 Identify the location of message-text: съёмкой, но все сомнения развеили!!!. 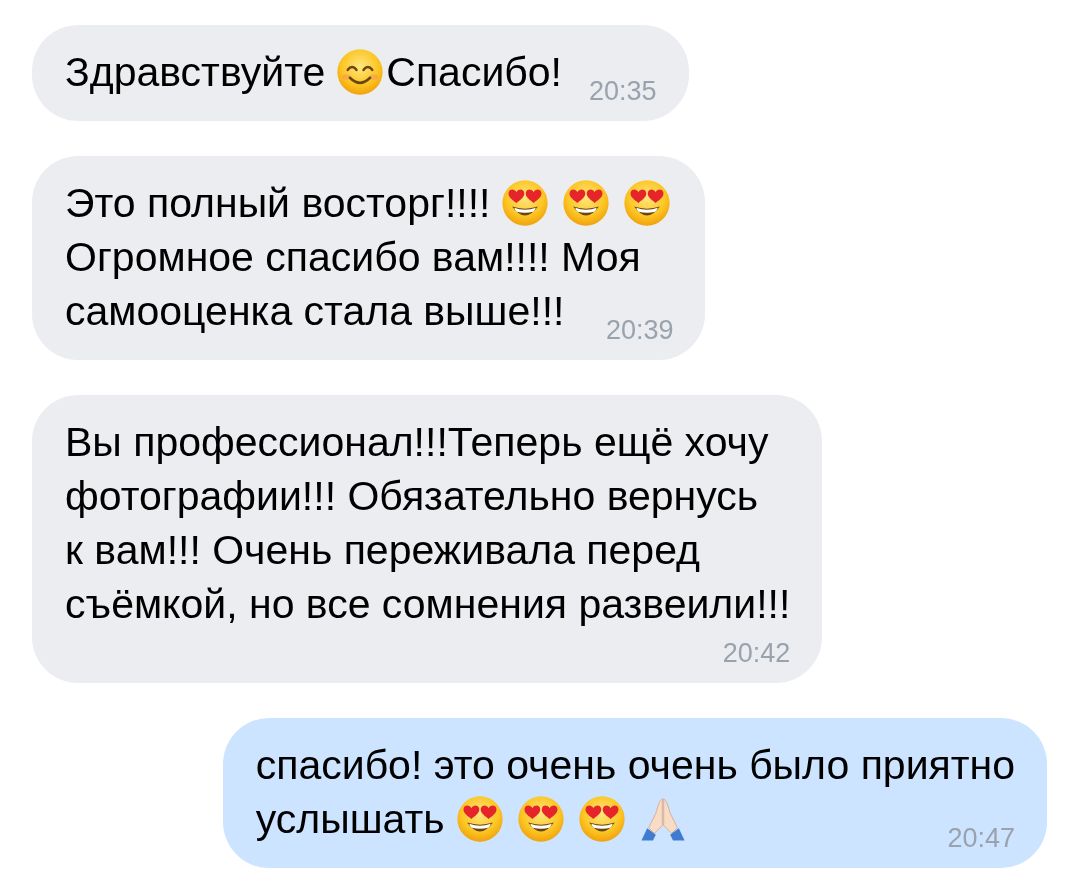
(428, 604).